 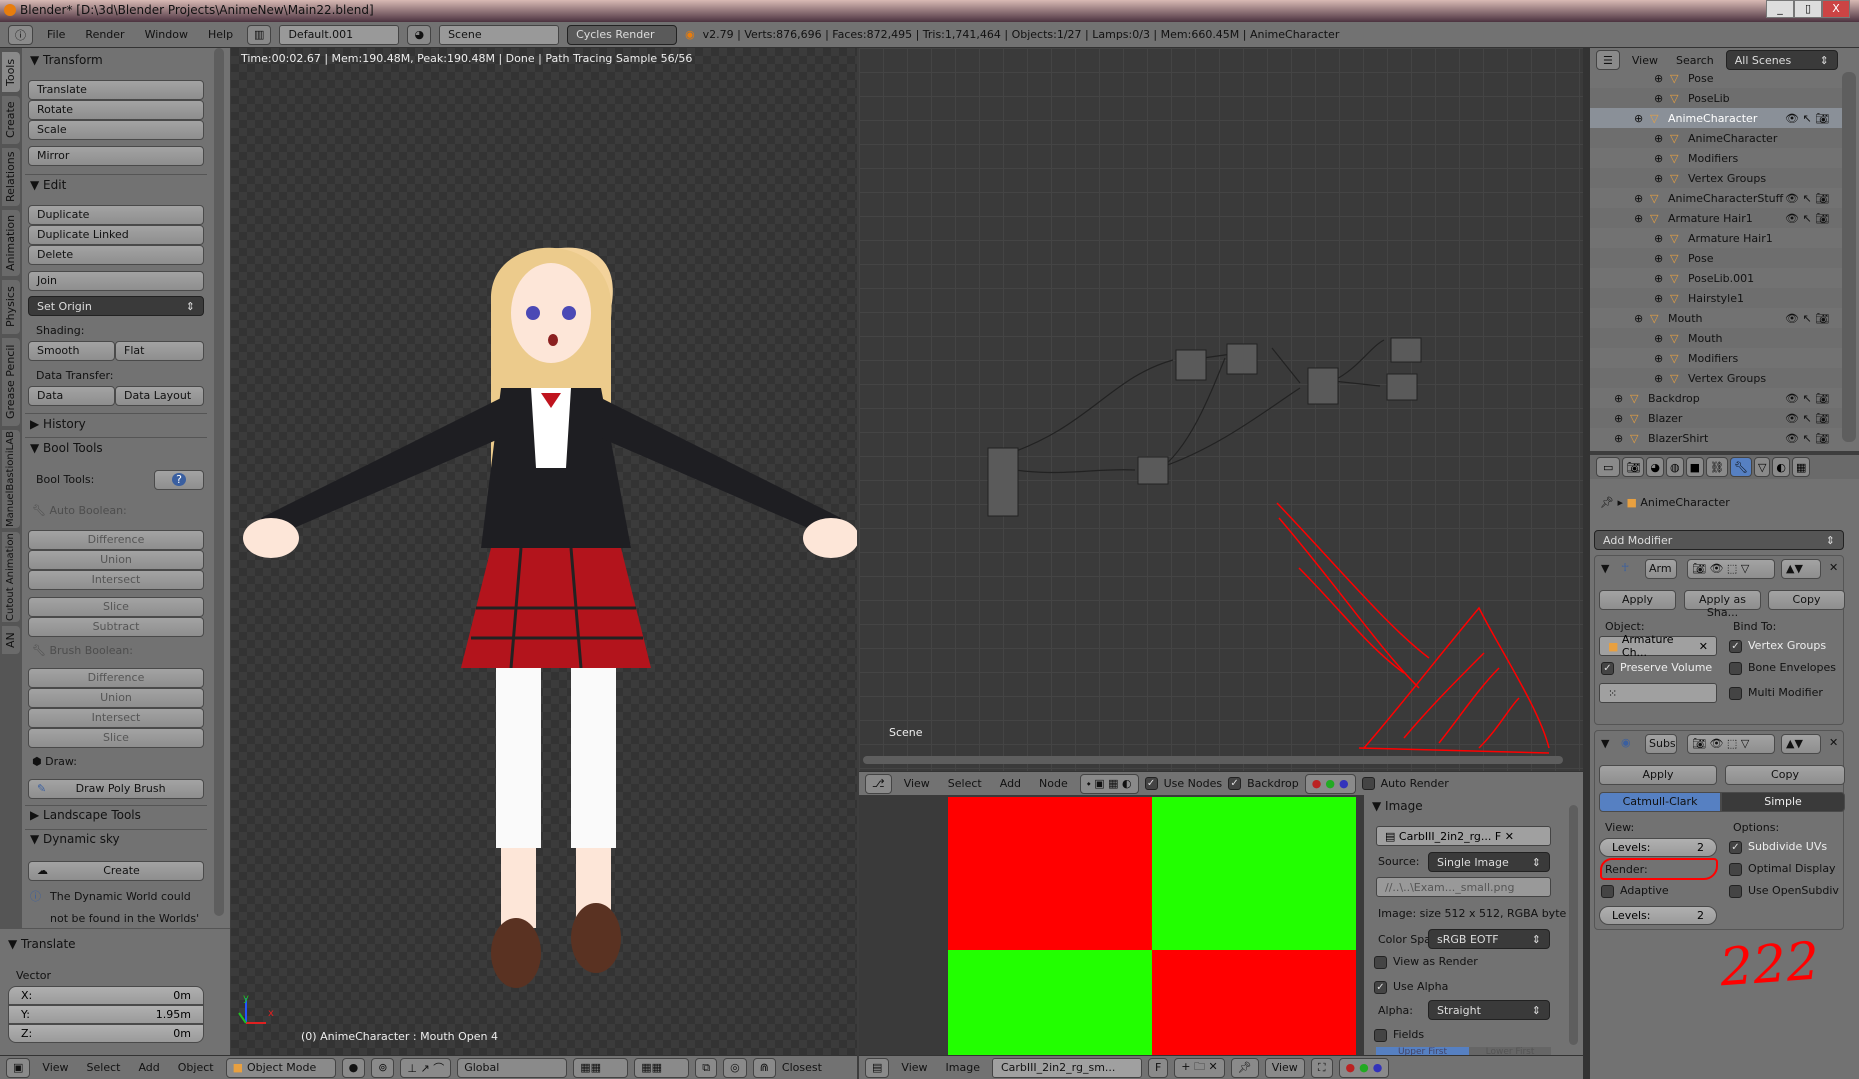 I want to click on bone-envelopes-checkbox: Bone Envelopes, so click(x=1782, y=668).